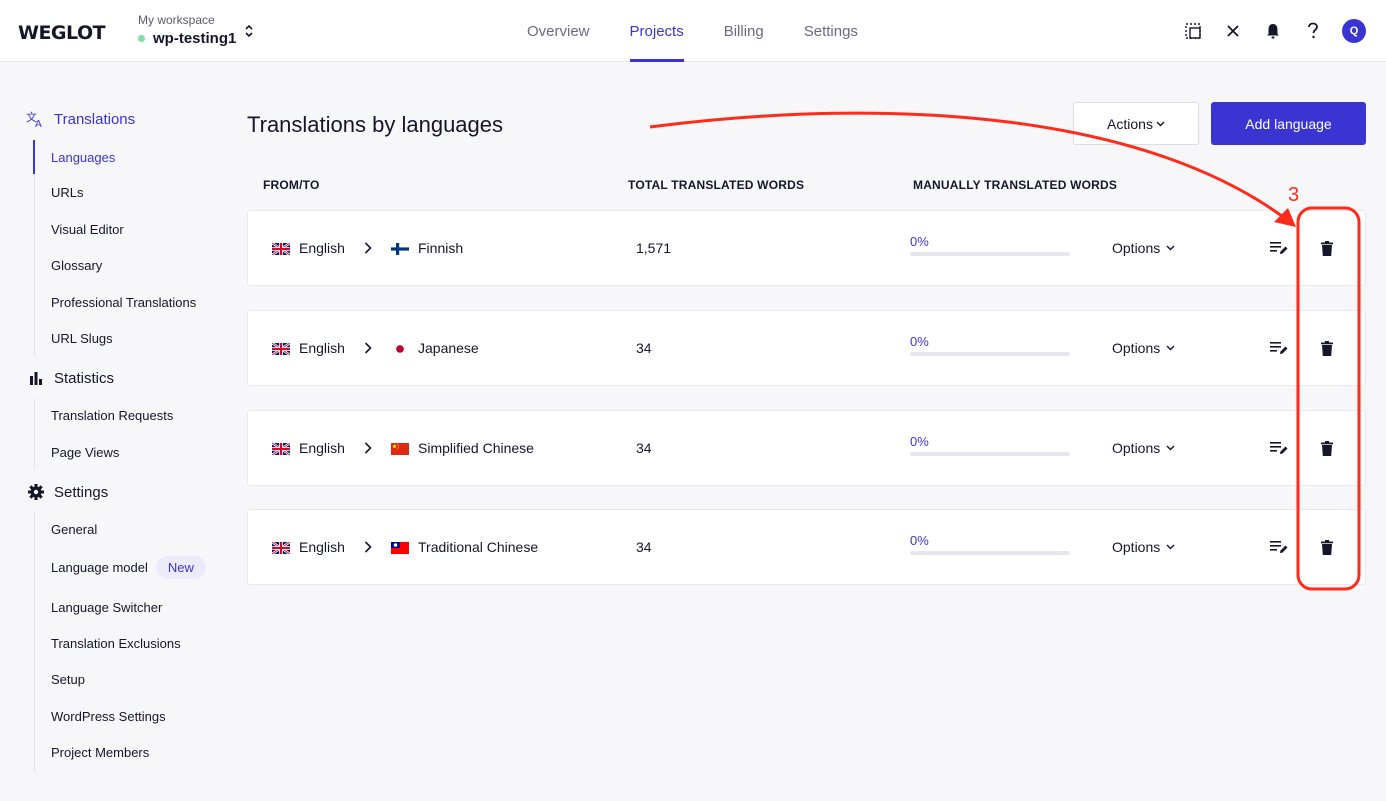 The width and height of the screenshot is (1386, 801). What do you see at coordinates (716, 185) in the screenshot?
I see `column-header-total-words: TOTAL TRANSLATED WORDS` at bounding box center [716, 185].